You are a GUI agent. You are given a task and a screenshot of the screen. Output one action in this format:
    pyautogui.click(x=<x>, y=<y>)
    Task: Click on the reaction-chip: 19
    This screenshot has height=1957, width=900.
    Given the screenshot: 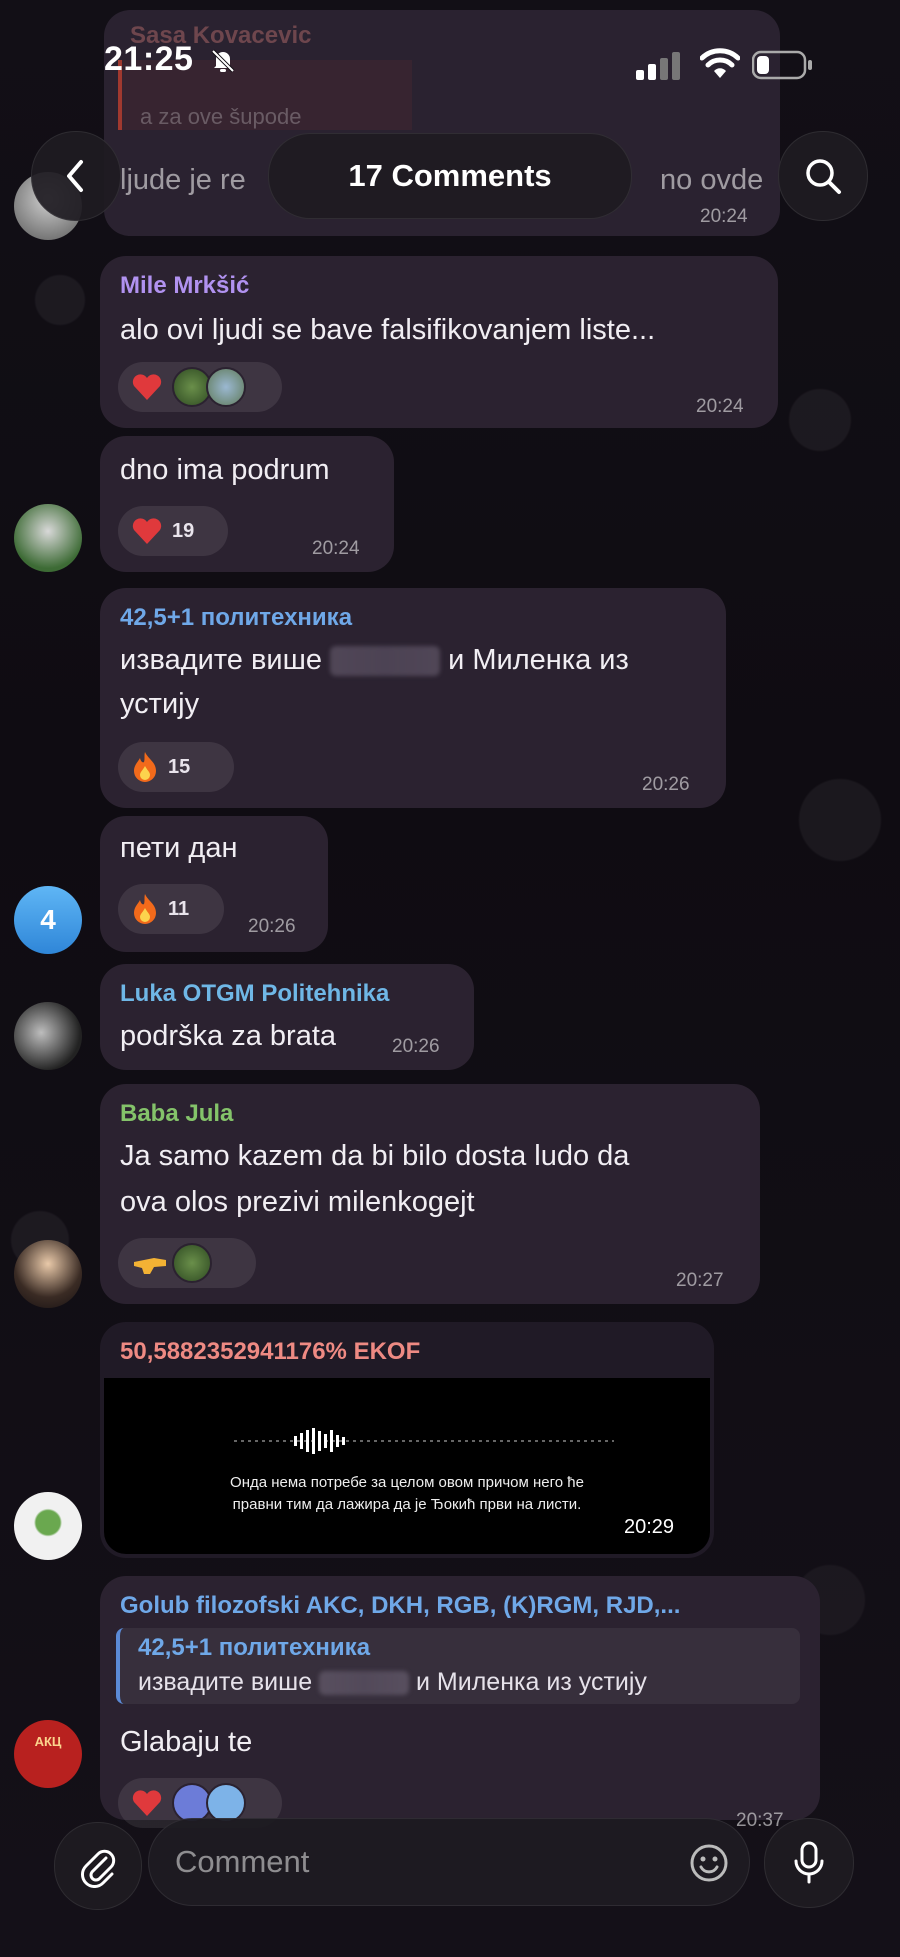 What is the action you would take?
    pyautogui.click(x=173, y=531)
    